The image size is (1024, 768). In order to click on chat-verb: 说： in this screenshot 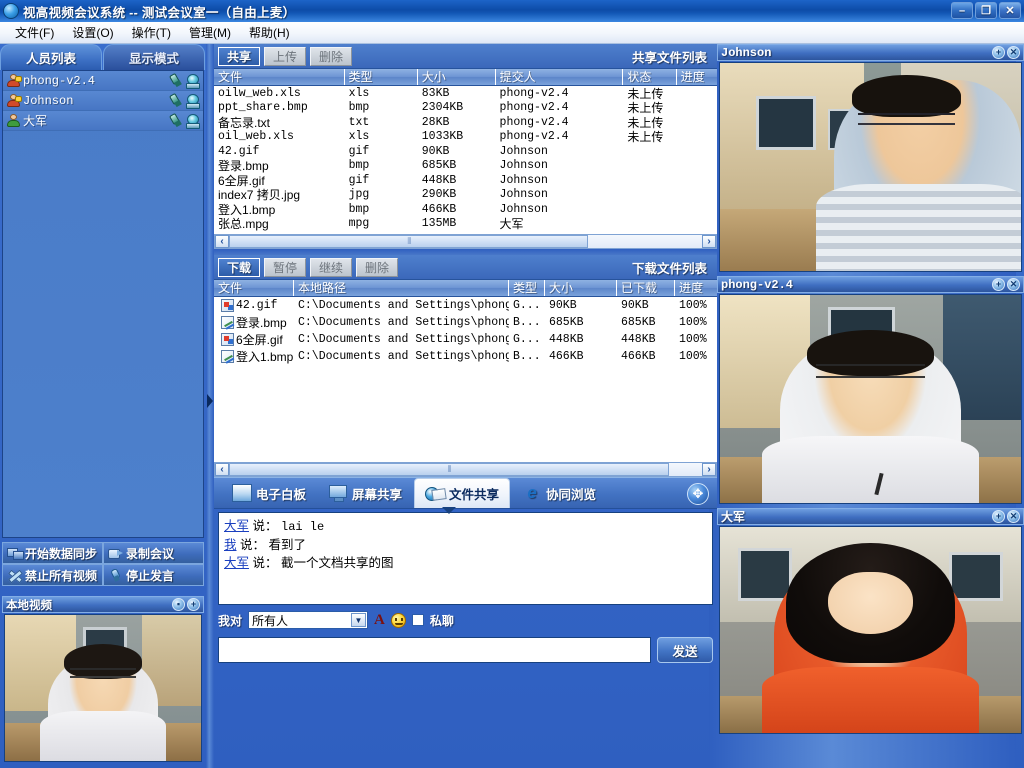, I will do `click(265, 563)`.